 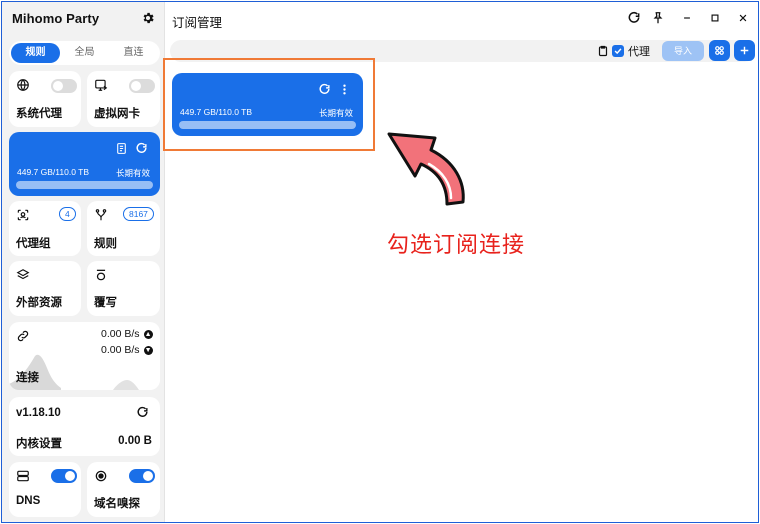 What do you see at coordinates (138, 214) in the screenshot?
I see `rules-count: 8167` at bounding box center [138, 214].